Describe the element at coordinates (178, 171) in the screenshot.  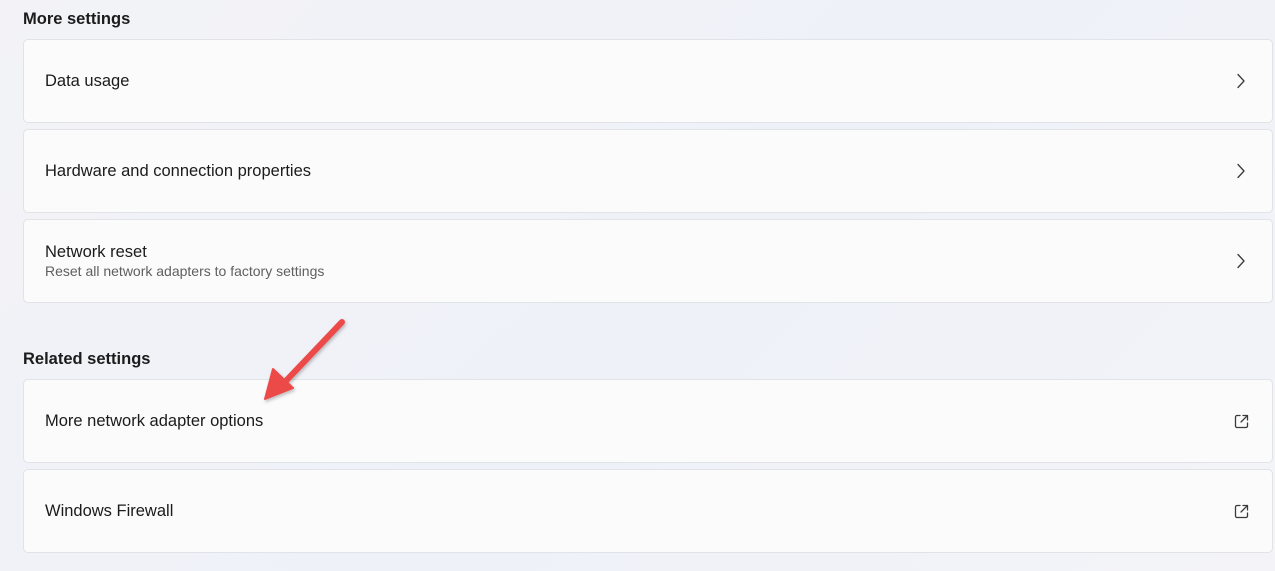
I see `hardware-connection-properties-label: Hardware and connection properties` at that location.